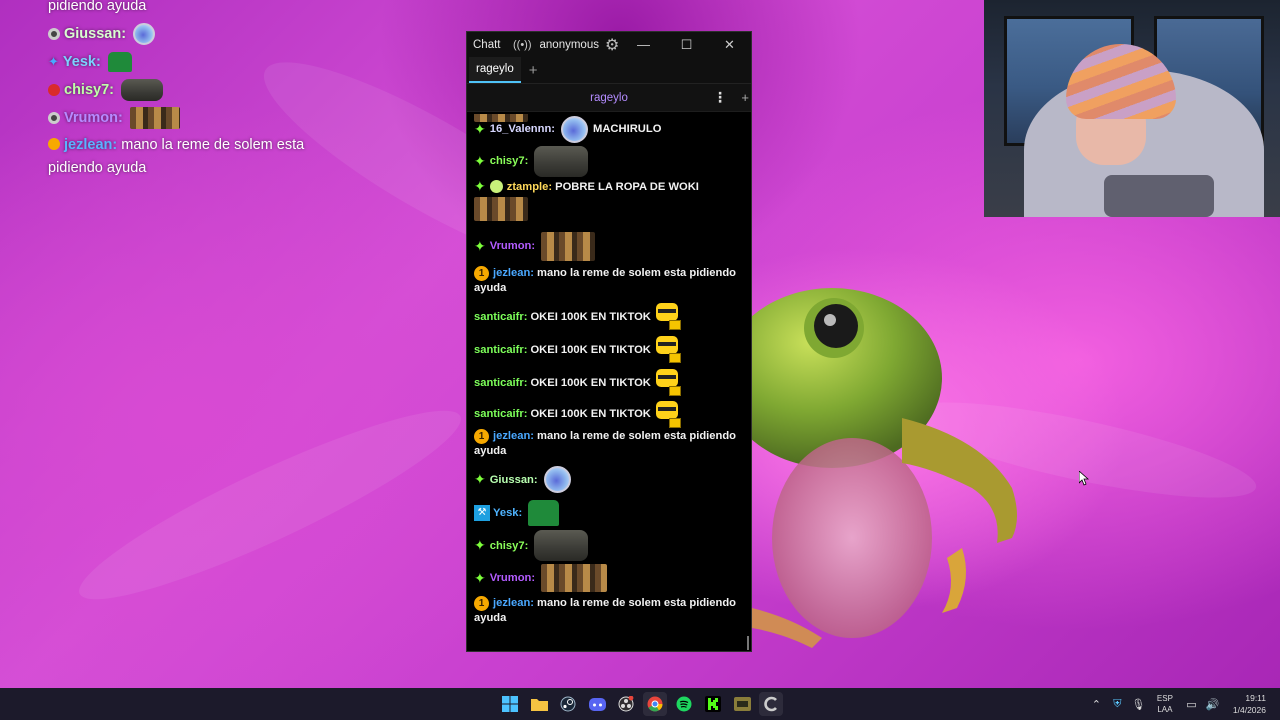 Image resolution: width=1280 pixels, height=720 pixels. What do you see at coordinates (568, 704) in the screenshot?
I see `steam-icon` at bounding box center [568, 704].